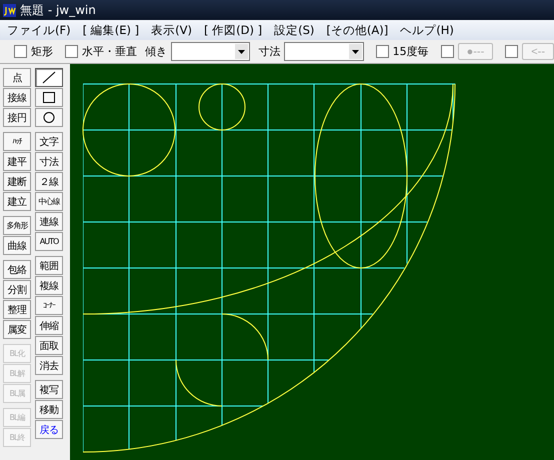 The height and width of the screenshot is (460, 554). I want to click on checkbox-label: 15度毎, so click(410, 51).